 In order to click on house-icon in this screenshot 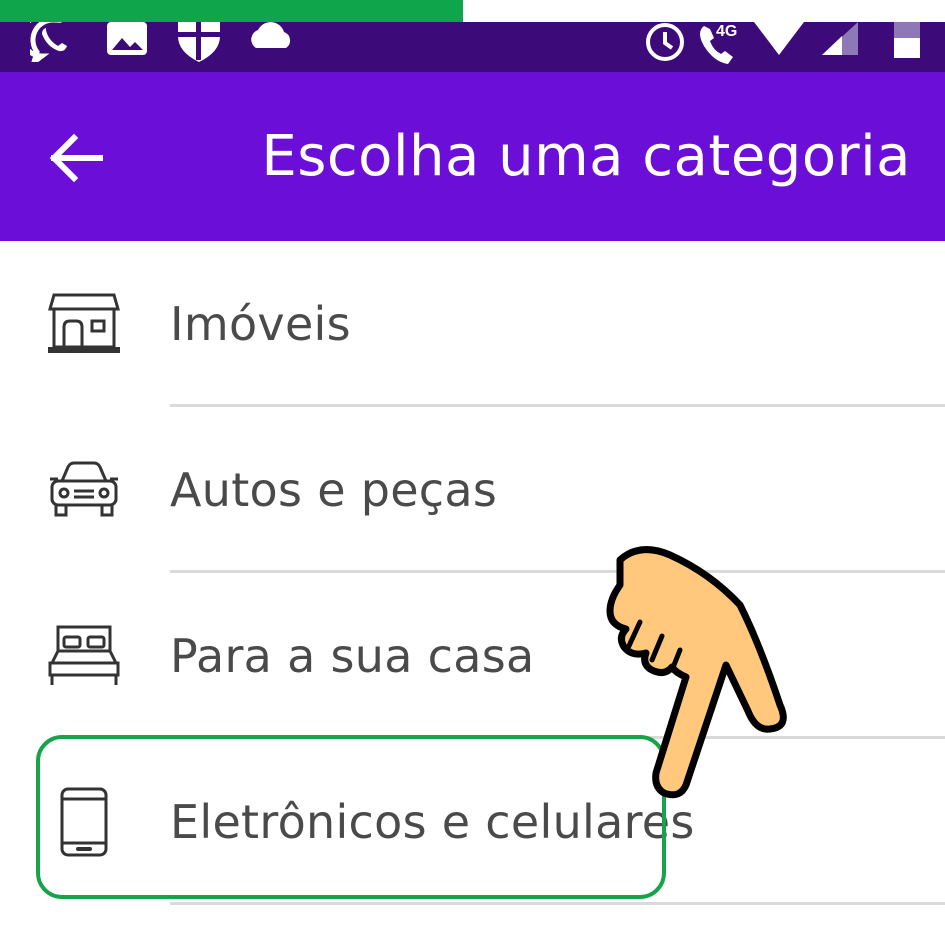, I will do `click(84, 324)`.